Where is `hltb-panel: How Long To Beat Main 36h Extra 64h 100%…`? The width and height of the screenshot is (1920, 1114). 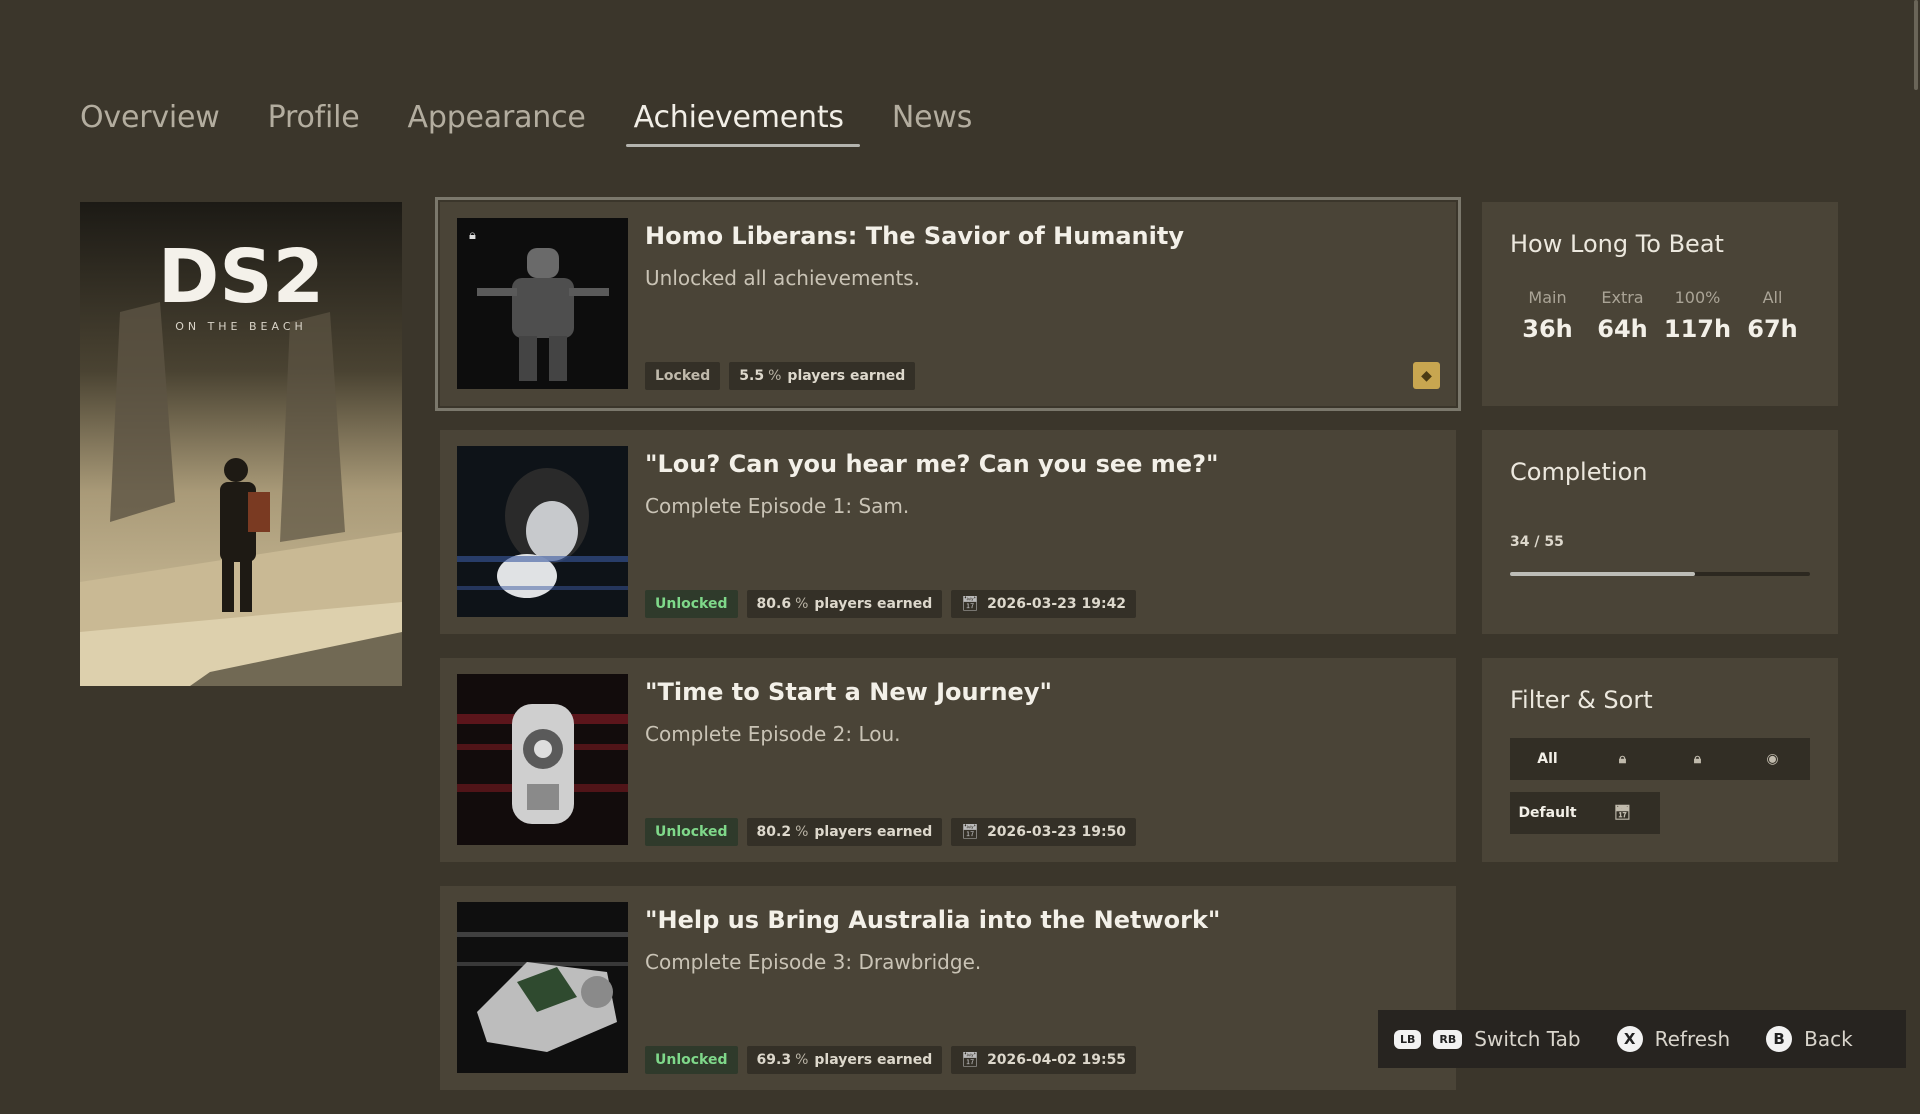
hltb-panel: How Long To Beat Main 36h Extra 64h 100%… is located at coordinates (1660, 304).